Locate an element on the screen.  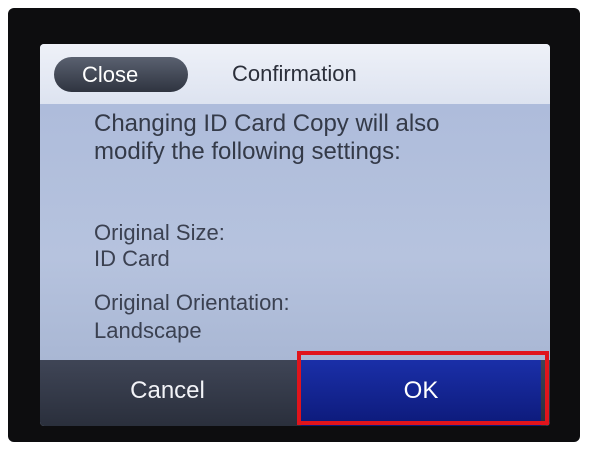
dialog-header: Close Confirmation is located at coordinates (295, 74).